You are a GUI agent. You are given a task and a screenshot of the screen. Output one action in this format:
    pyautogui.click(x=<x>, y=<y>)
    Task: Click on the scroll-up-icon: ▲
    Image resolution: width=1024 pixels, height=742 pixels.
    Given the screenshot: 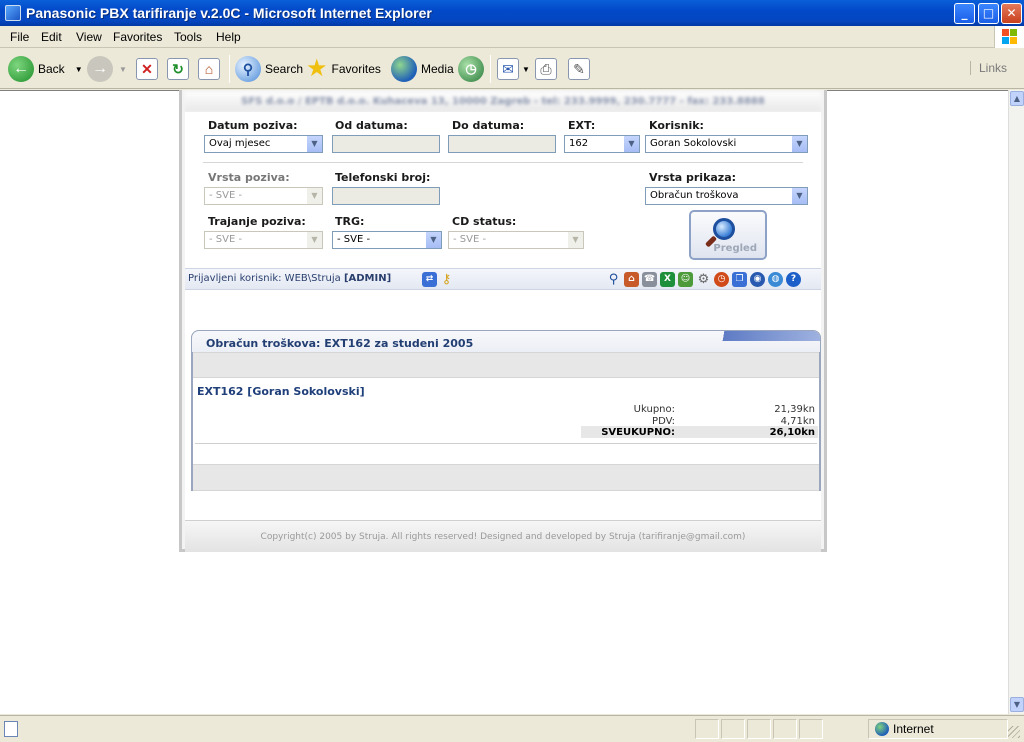 What is the action you would take?
    pyautogui.click(x=1017, y=98)
    